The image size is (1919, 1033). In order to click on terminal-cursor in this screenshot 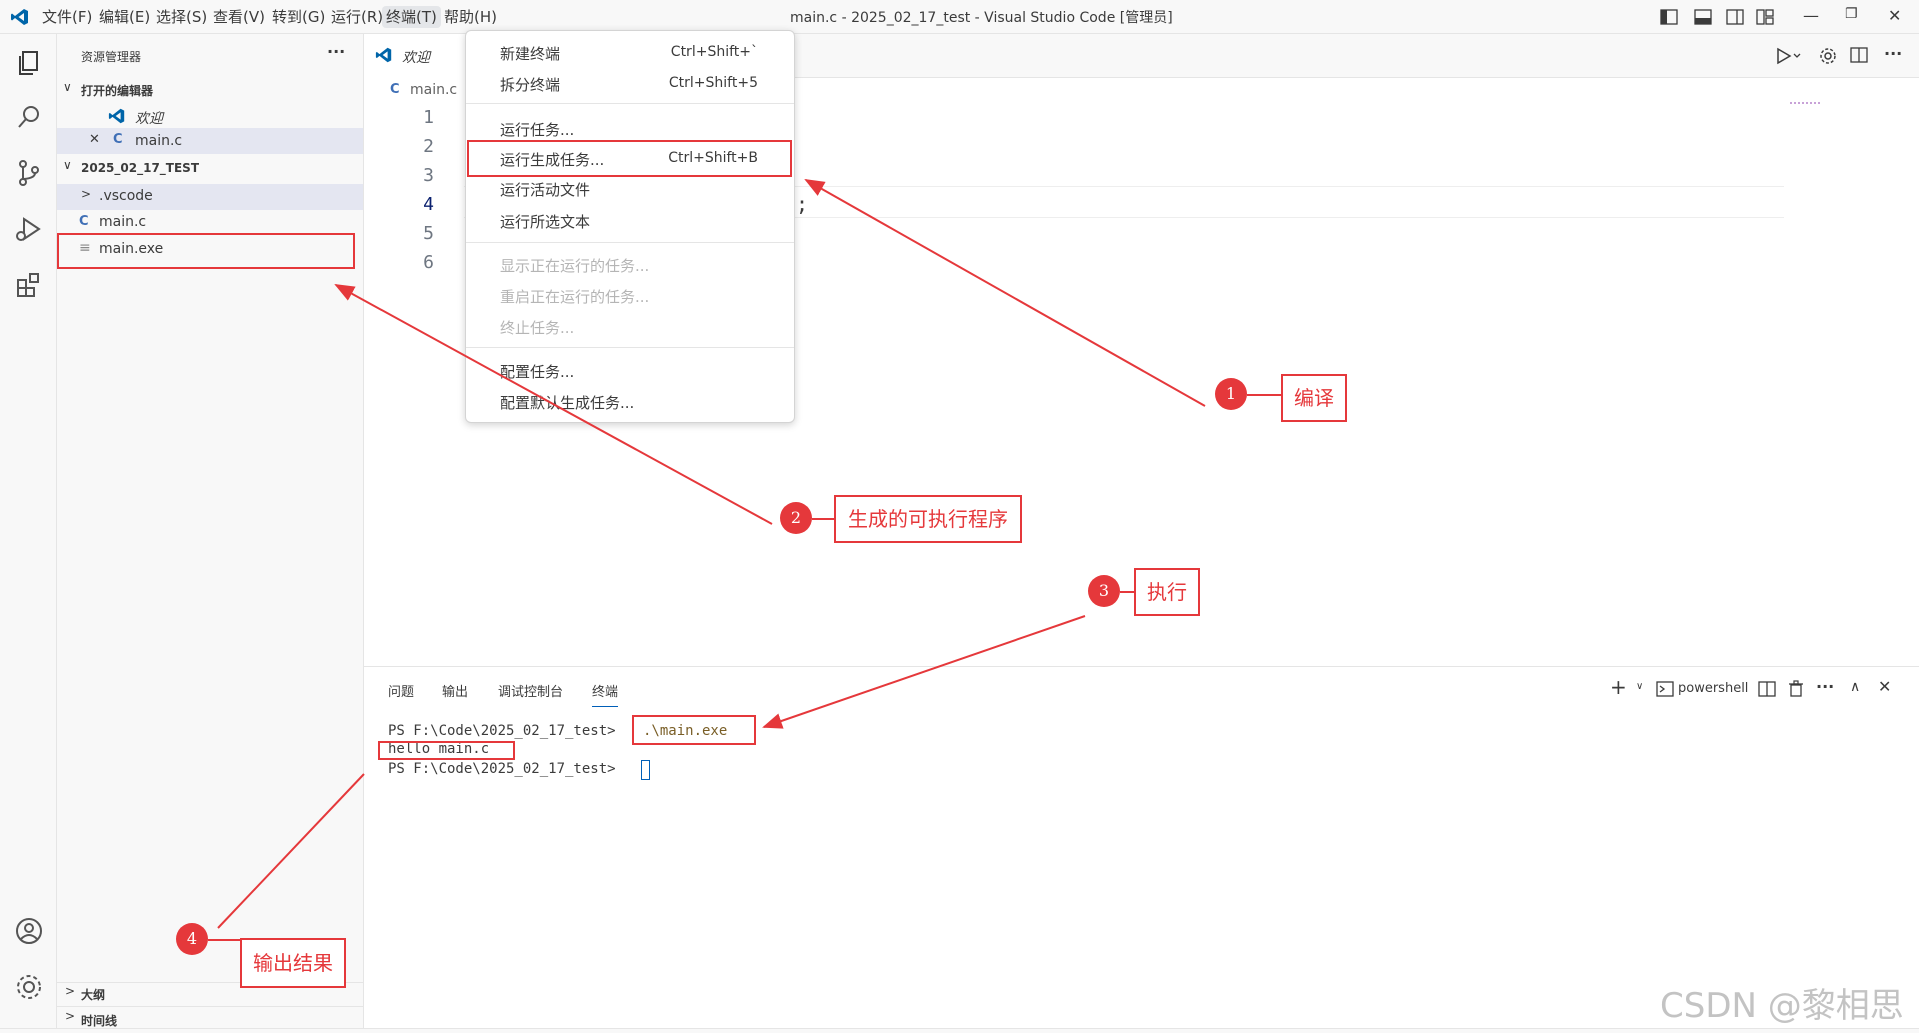, I will do `click(645, 770)`.